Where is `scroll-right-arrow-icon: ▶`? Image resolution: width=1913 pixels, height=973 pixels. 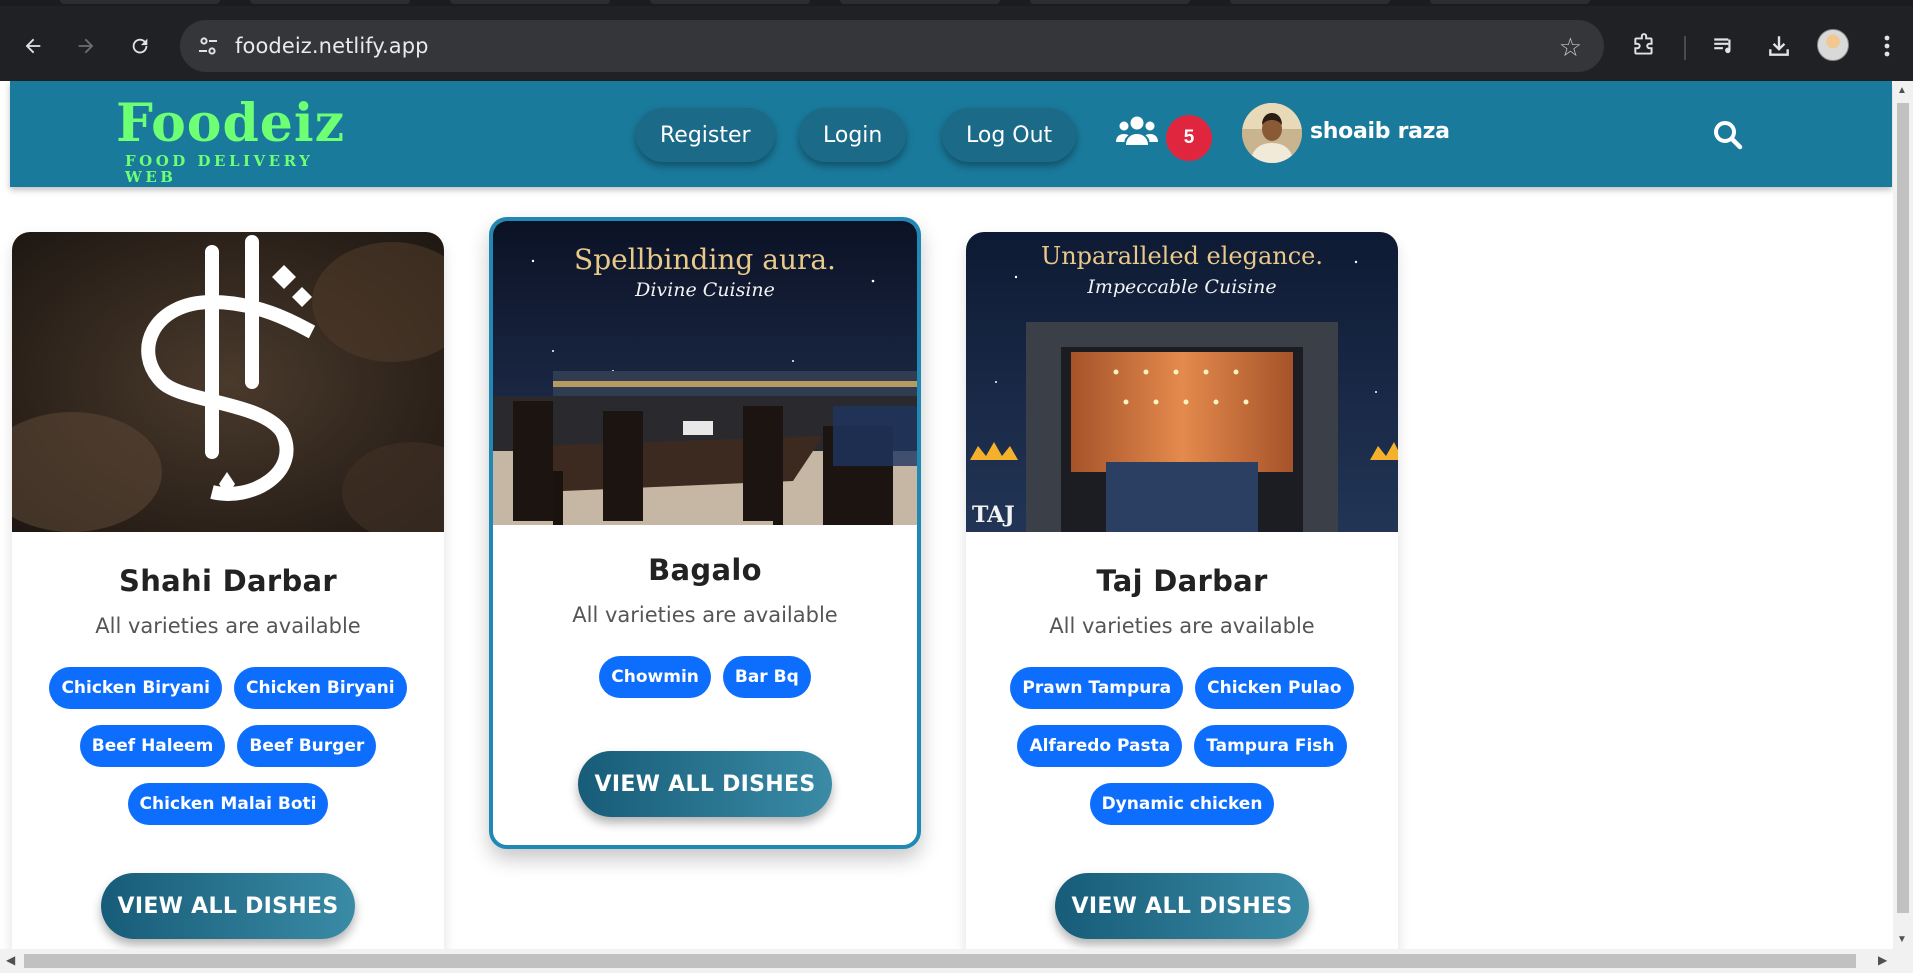 scroll-right-arrow-icon: ▶ is located at coordinates (1882, 960).